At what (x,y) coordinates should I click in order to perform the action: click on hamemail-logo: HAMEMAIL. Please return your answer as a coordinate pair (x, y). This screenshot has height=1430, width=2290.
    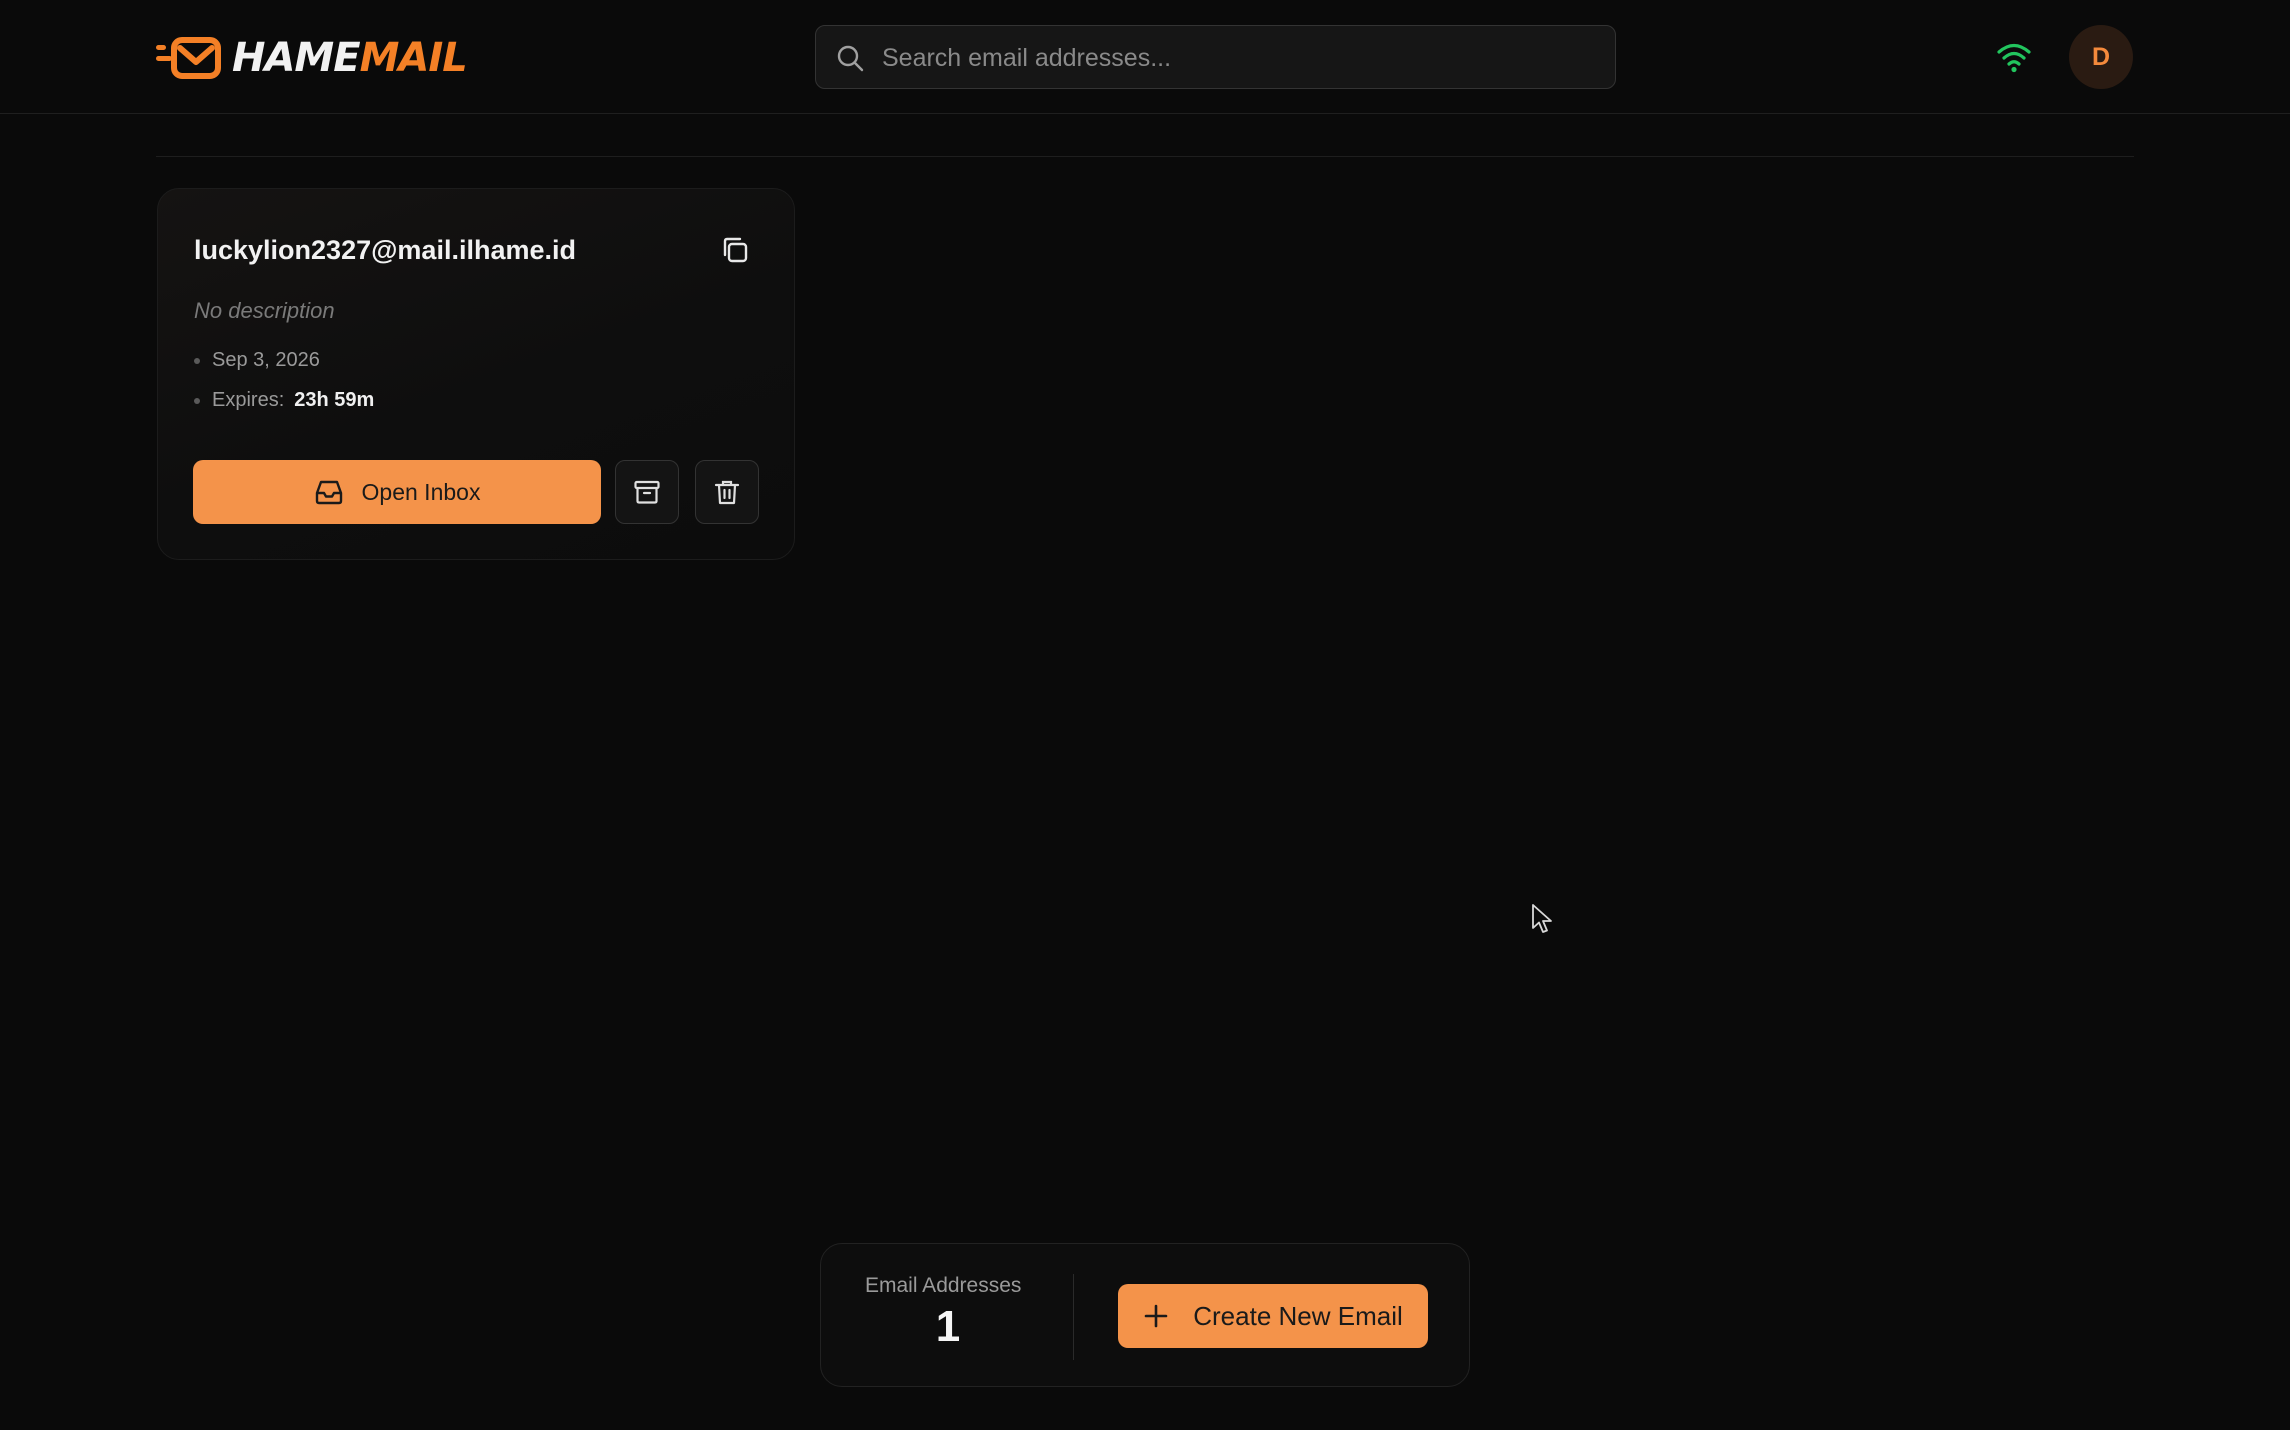
    Looking at the image, I should click on (312, 58).